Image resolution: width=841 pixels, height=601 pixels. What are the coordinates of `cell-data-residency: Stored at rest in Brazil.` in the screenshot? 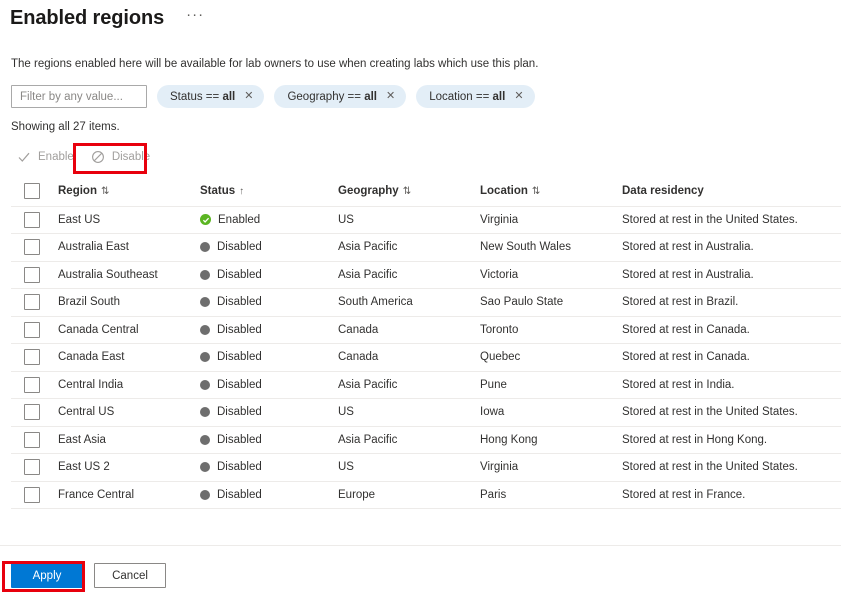 It's located at (731, 302).